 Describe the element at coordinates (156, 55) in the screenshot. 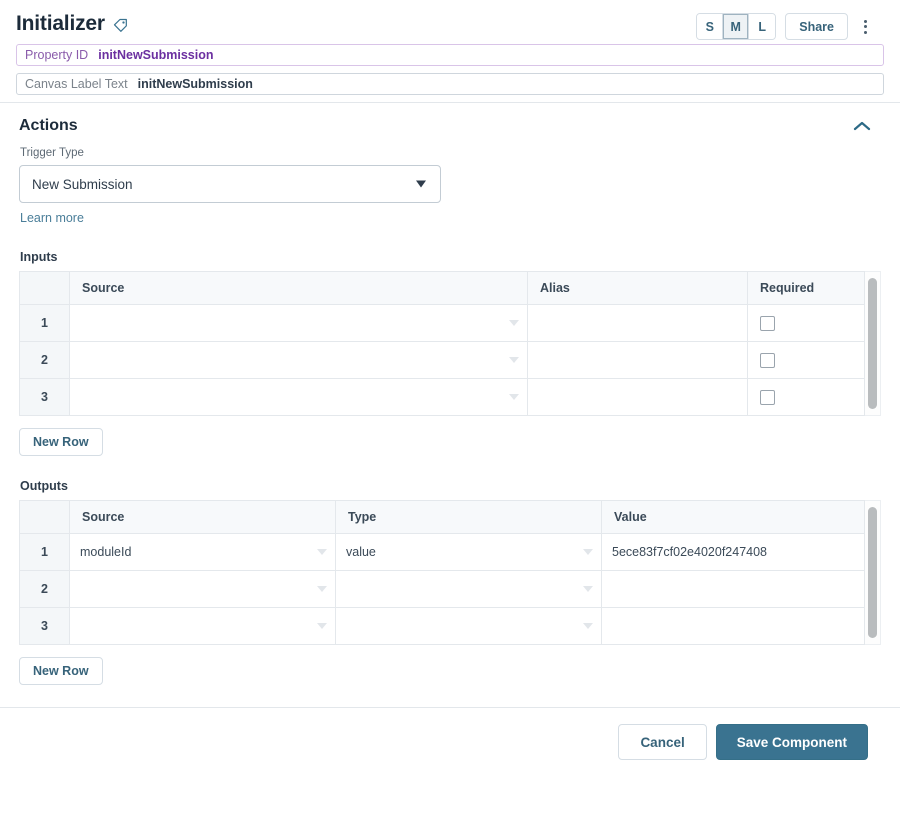

I see `property-id-value: initNewSubmission` at that location.